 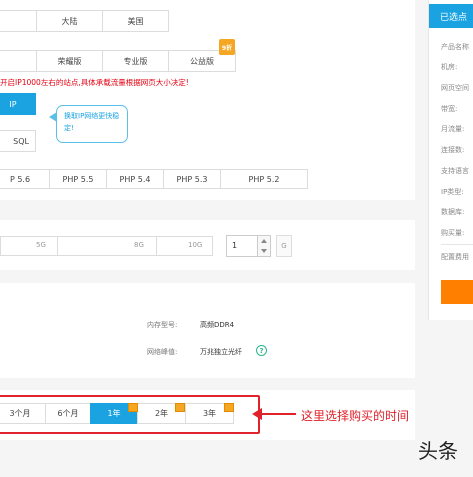 I want to click on php-option-5: PHP 5.2, so click(x=264, y=179).